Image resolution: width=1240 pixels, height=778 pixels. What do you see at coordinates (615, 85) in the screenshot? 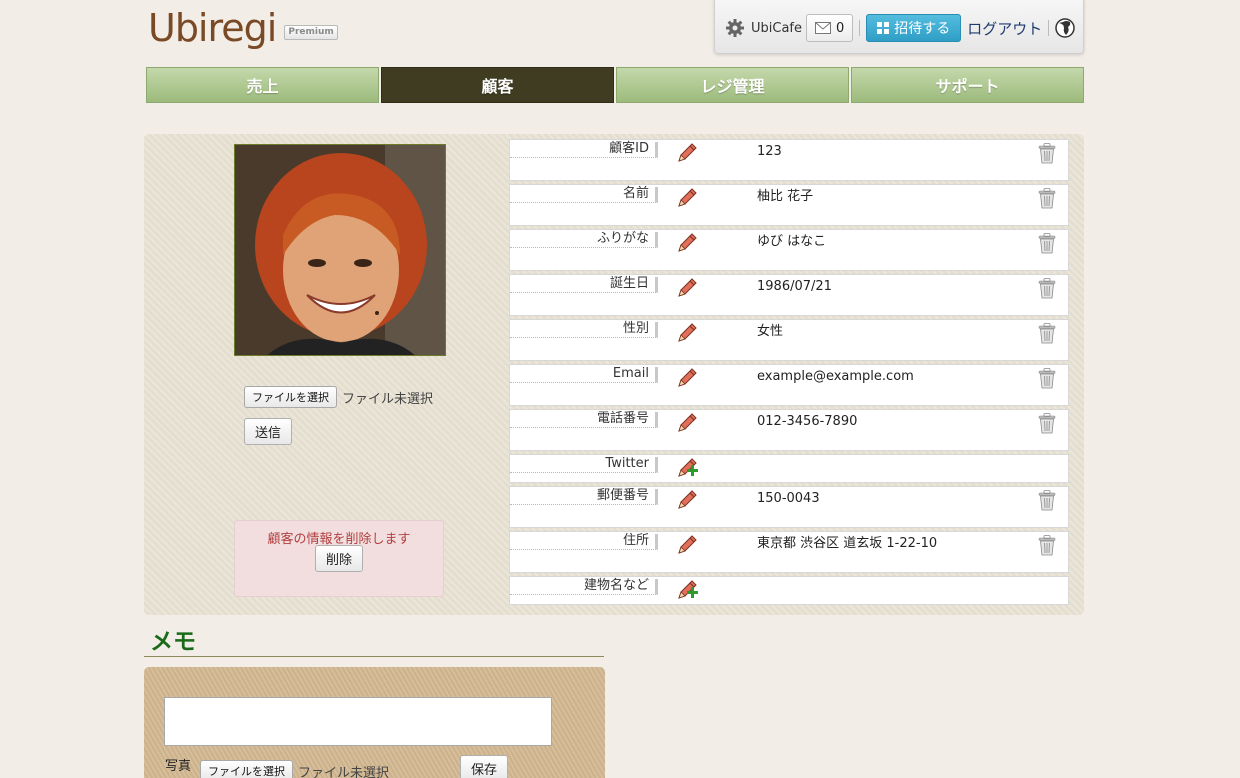
I see `main-nav: 売上 顧客 レジ管理 サポート` at bounding box center [615, 85].